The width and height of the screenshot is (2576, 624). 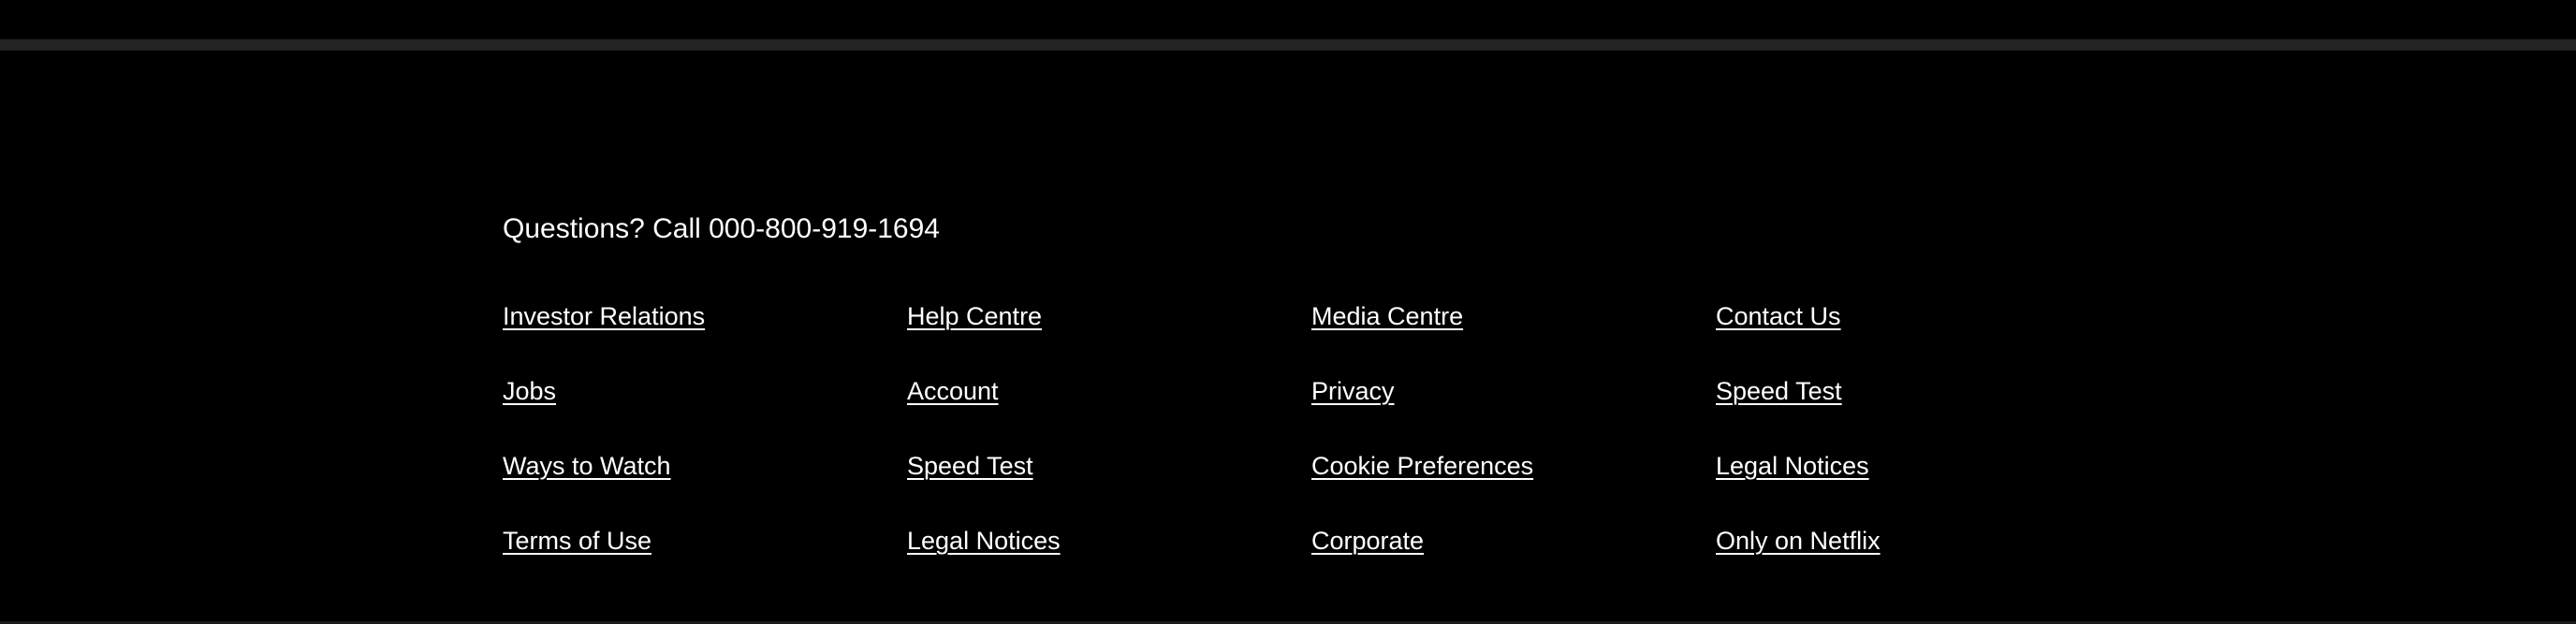 I want to click on footer-link-contact-us: Contact Us, so click(x=1779, y=316).